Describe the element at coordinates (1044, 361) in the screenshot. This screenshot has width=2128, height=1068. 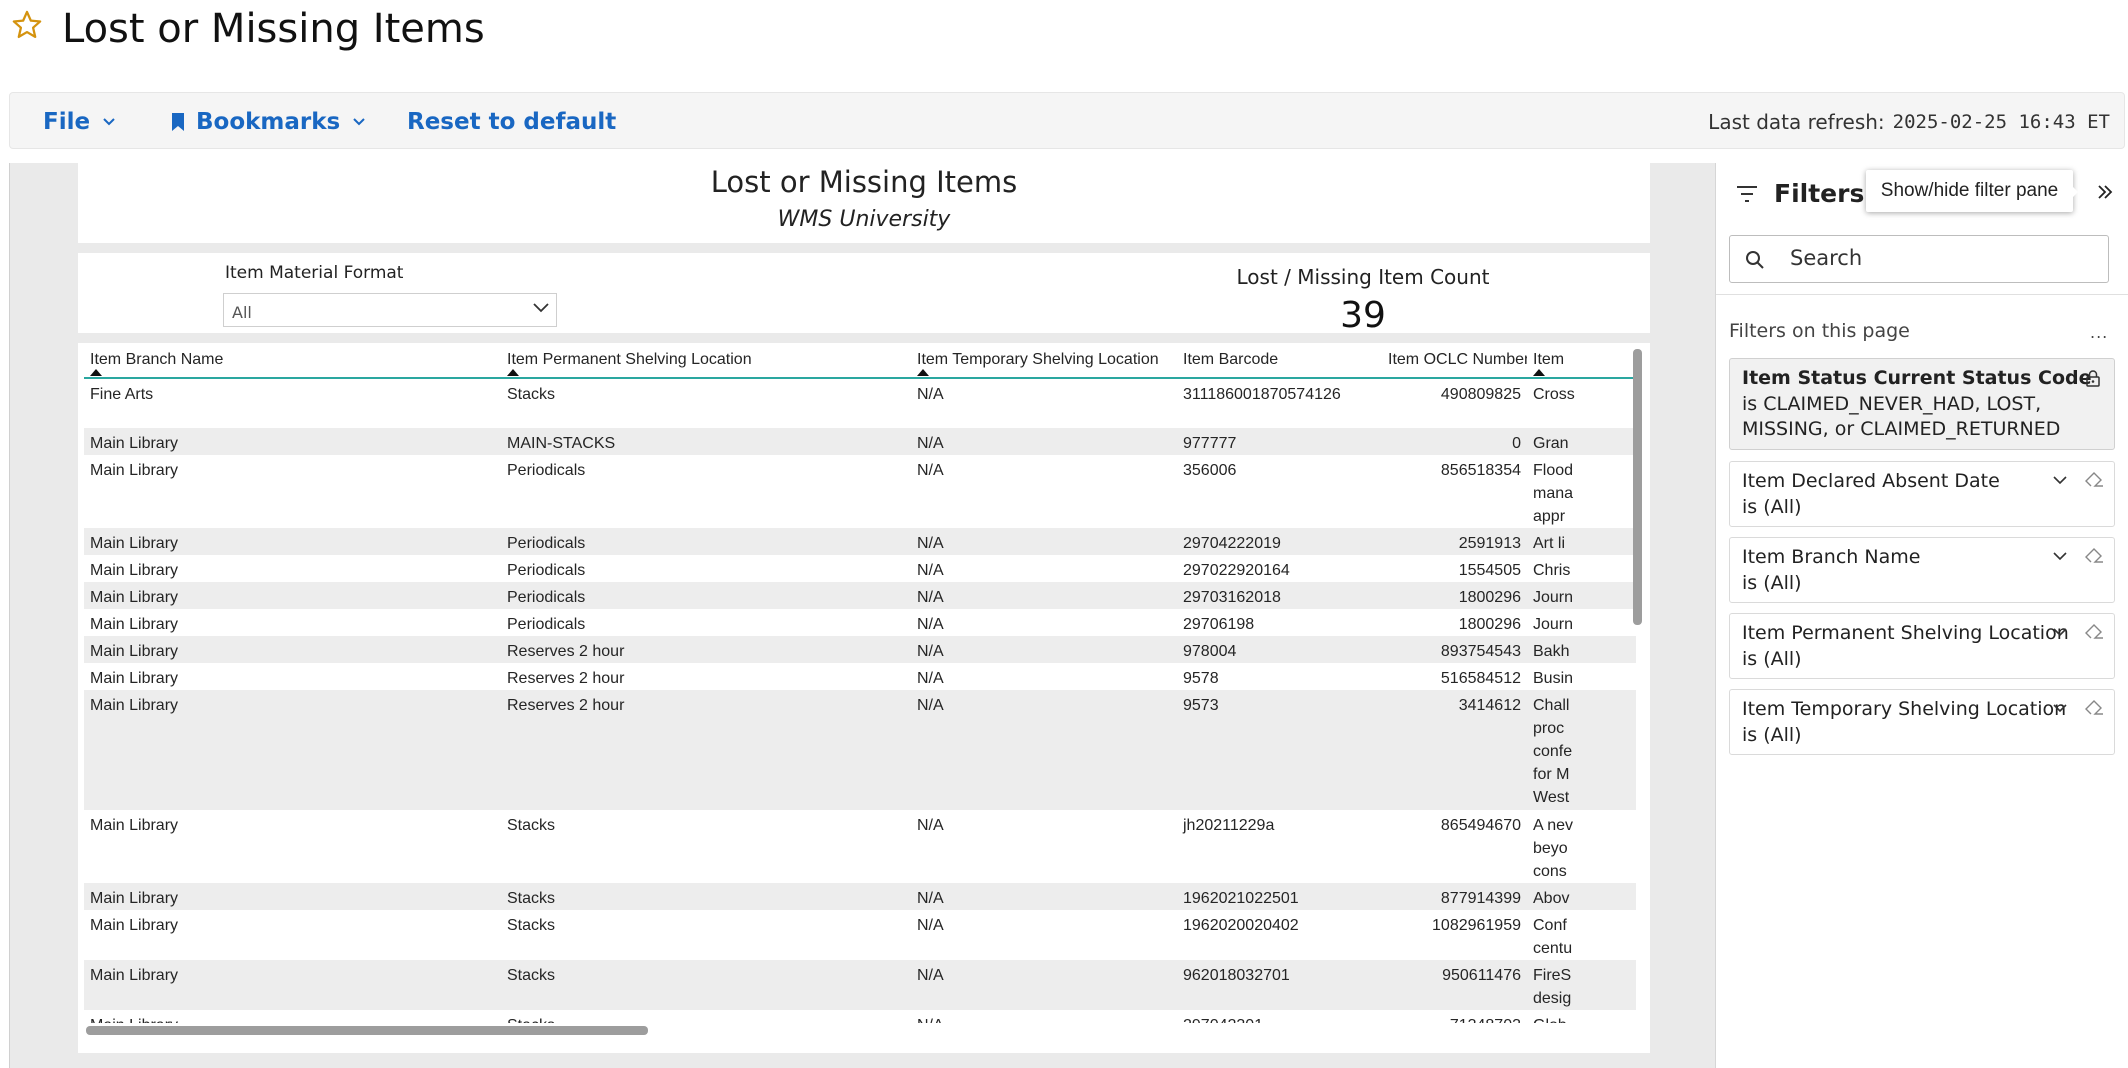
I see `column-header: Item Temporary Shelving Location` at that location.